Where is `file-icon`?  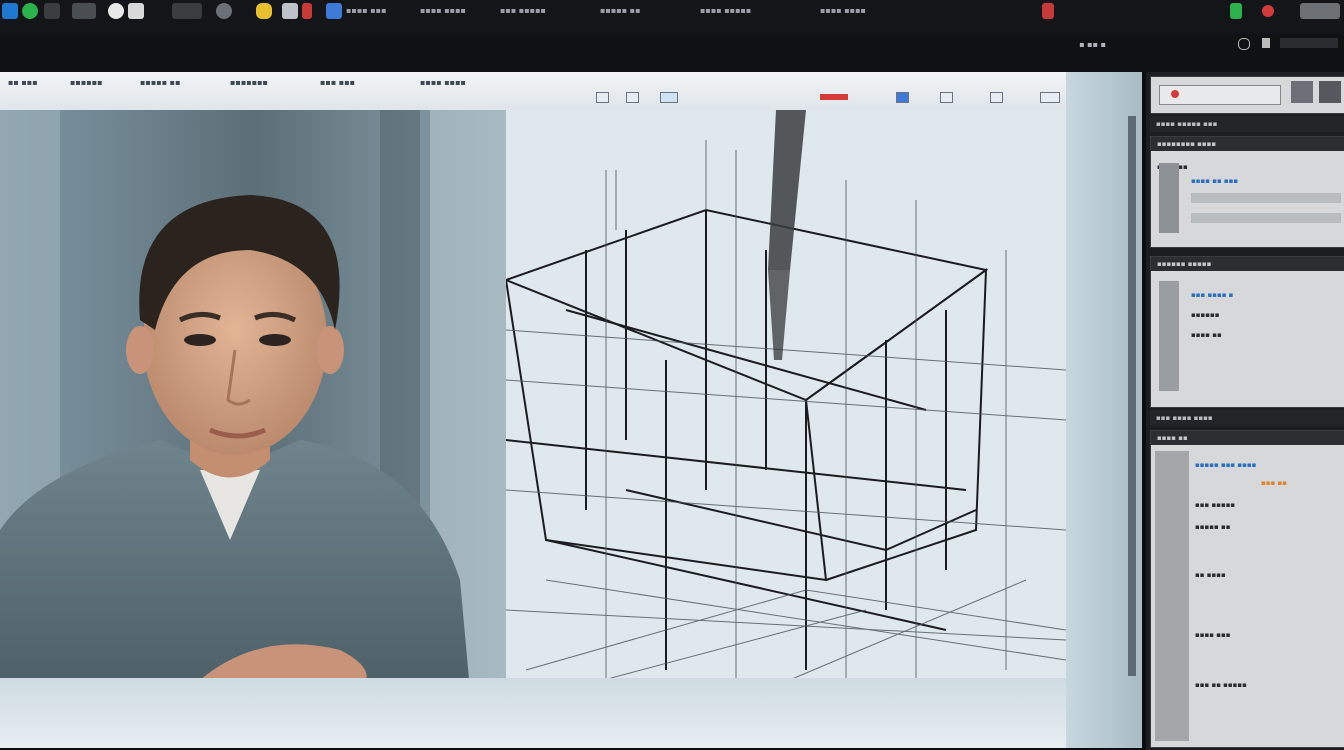 file-icon is located at coordinates (52, 11).